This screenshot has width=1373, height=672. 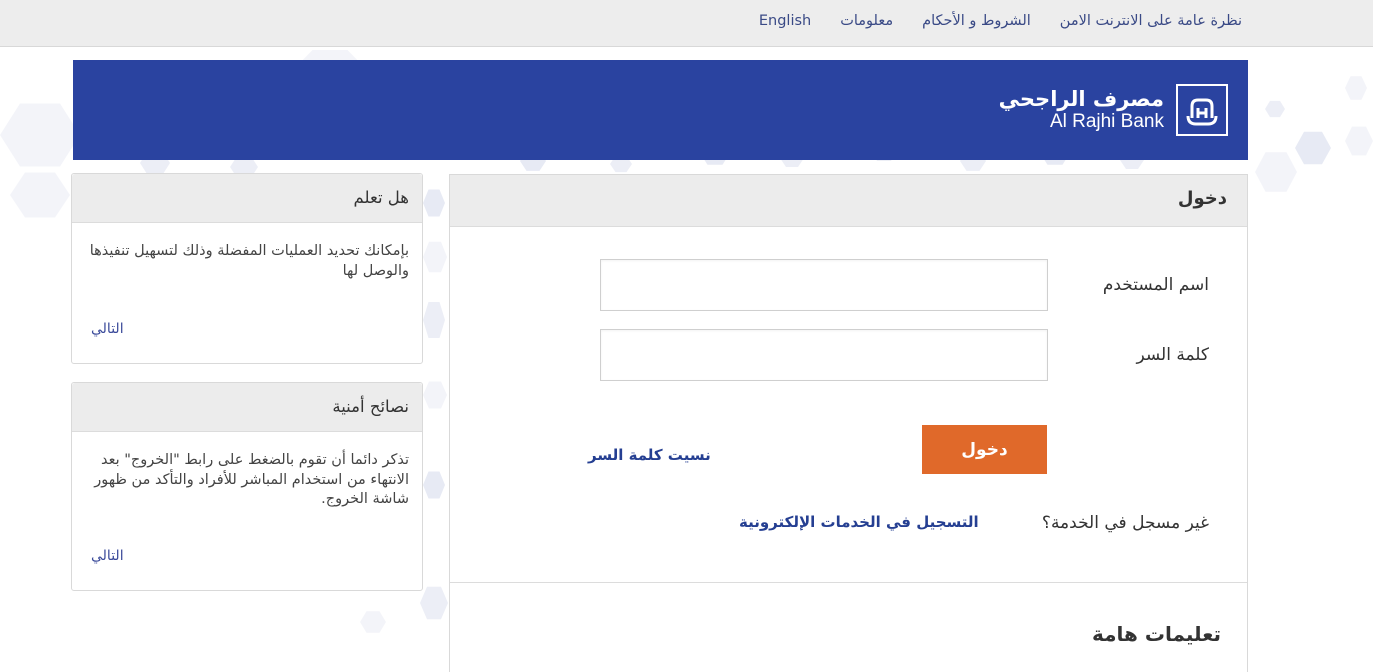 I want to click on forgot-password-link: نسيت كلمة السر, so click(x=649, y=455).